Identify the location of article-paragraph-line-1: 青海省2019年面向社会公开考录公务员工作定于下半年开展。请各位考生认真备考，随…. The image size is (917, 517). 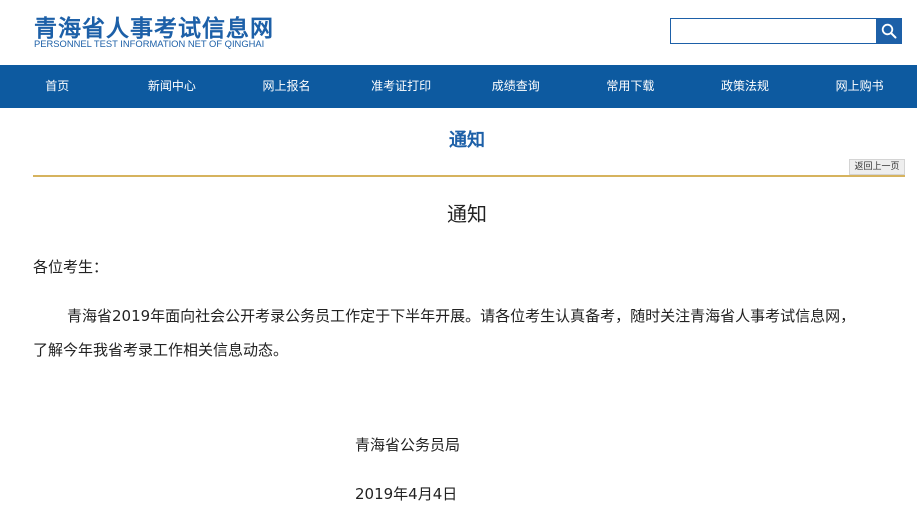
(461, 316).